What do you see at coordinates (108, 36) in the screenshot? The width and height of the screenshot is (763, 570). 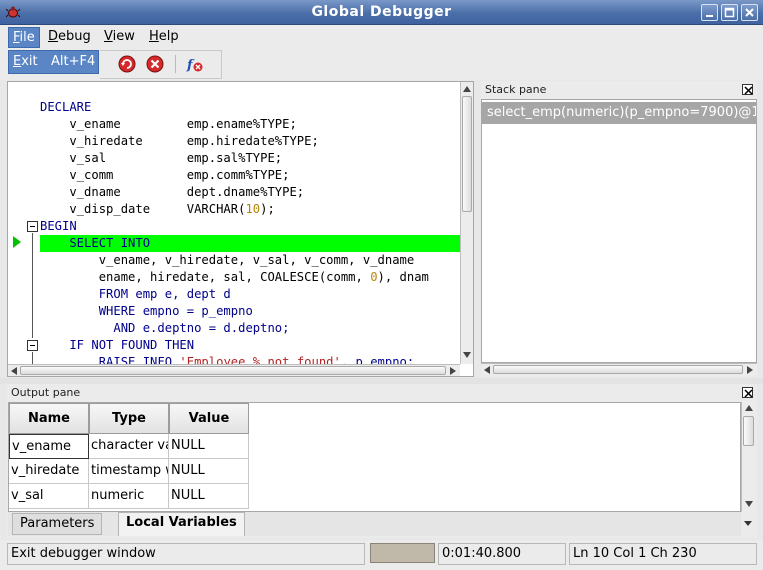 I see `menu-view-mnemonic: V` at bounding box center [108, 36].